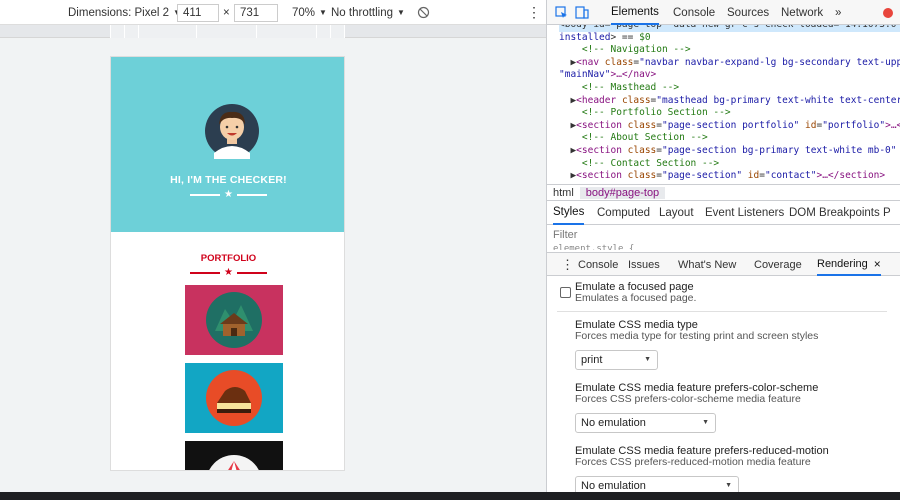 This screenshot has height=500, width=900. I want to click on code-token: "mainNav", so click(585, 75).